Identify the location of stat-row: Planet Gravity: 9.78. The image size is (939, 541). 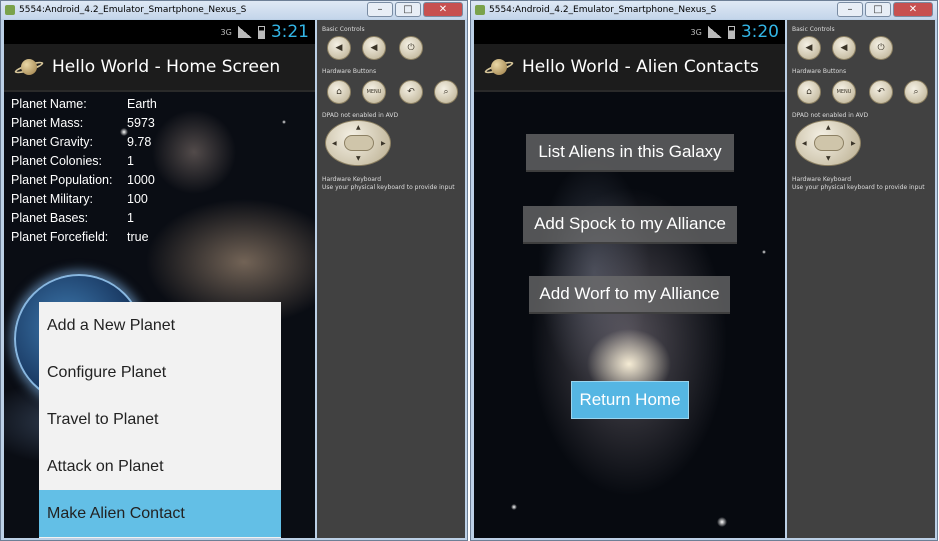
(84, 141).